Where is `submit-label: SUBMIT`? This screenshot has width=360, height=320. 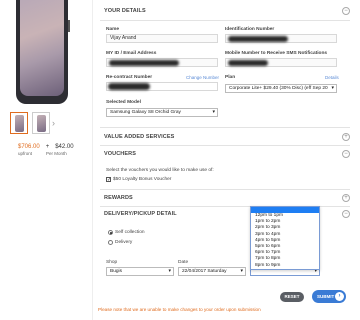
submit-label: SUBMIT is located at coordinates (326, 296).